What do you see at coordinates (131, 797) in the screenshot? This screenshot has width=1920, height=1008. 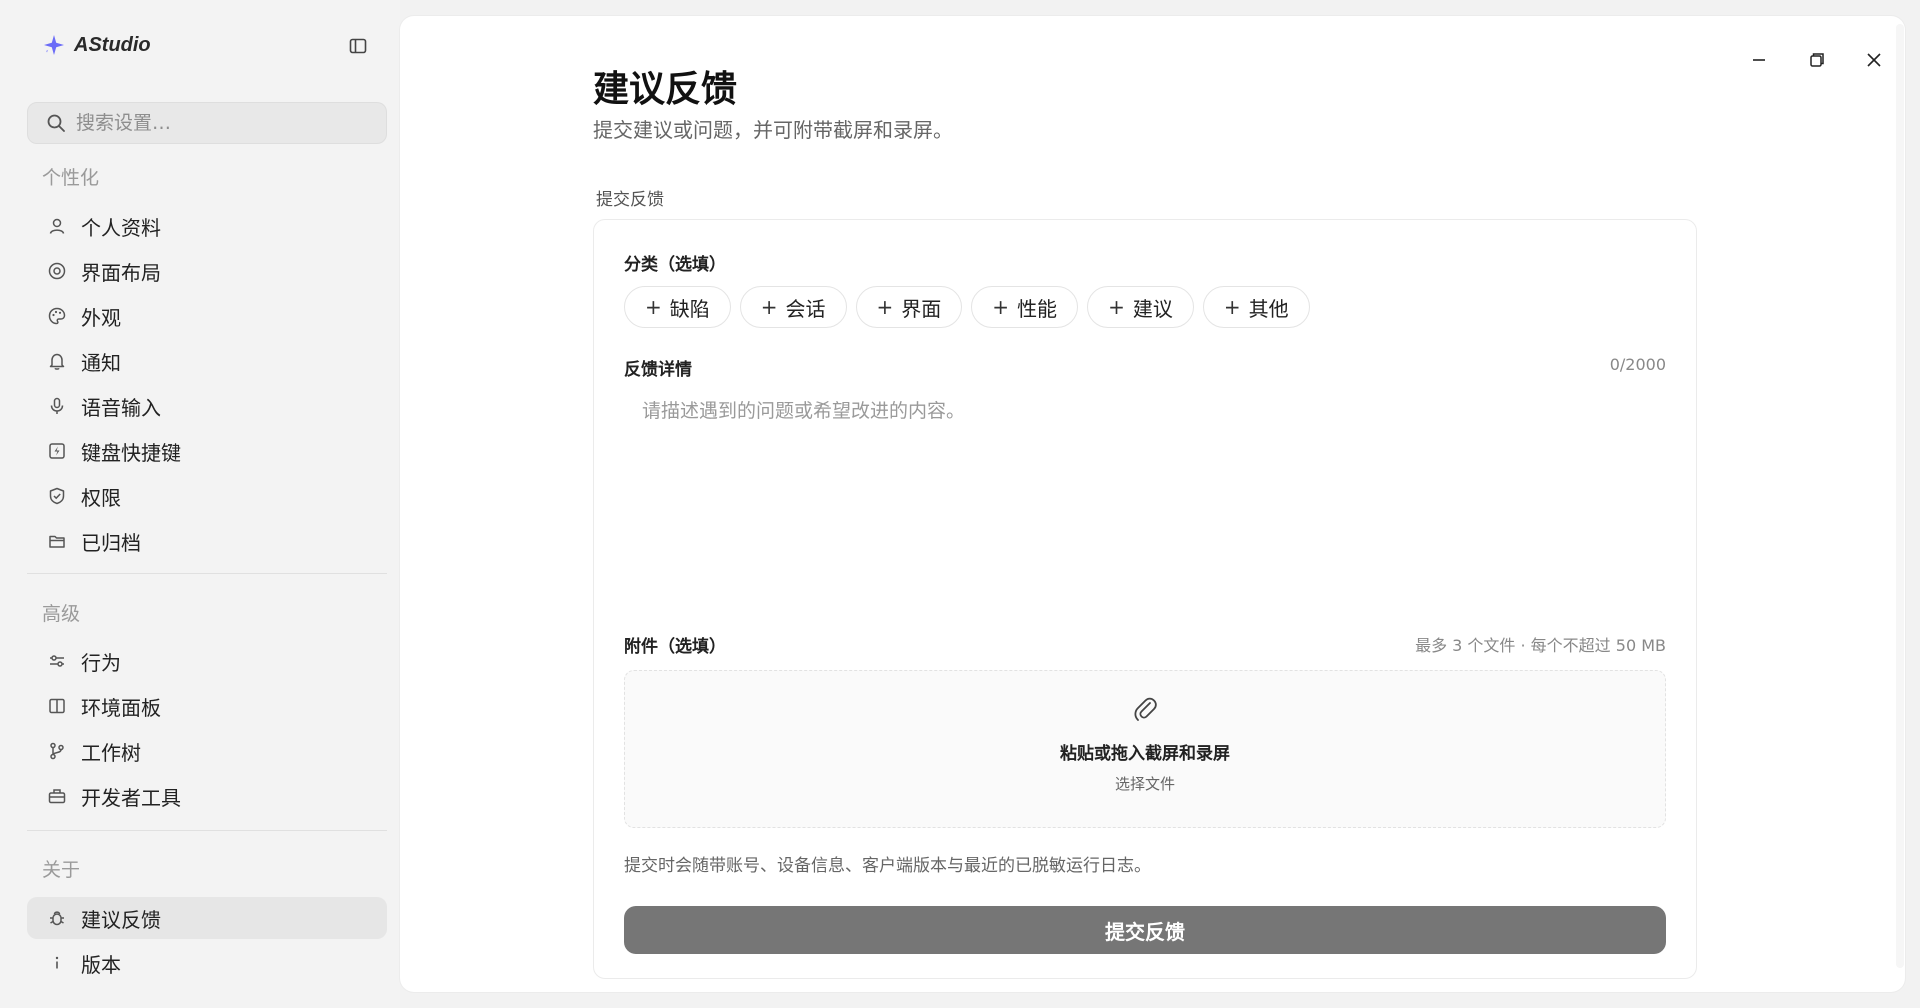 I see `sidebar-item-label: 开发者工具` at bounding box center [131, 797].